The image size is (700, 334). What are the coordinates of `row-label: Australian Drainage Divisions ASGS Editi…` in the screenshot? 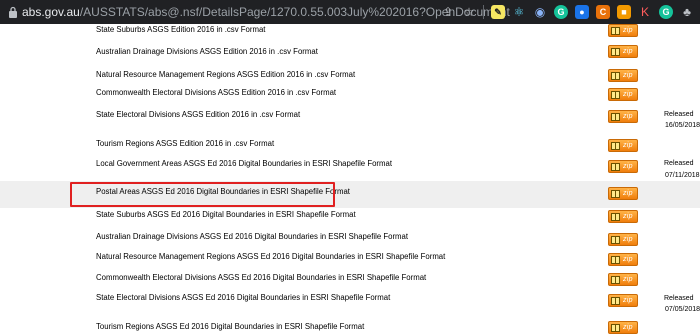 It's located at (207, 51).